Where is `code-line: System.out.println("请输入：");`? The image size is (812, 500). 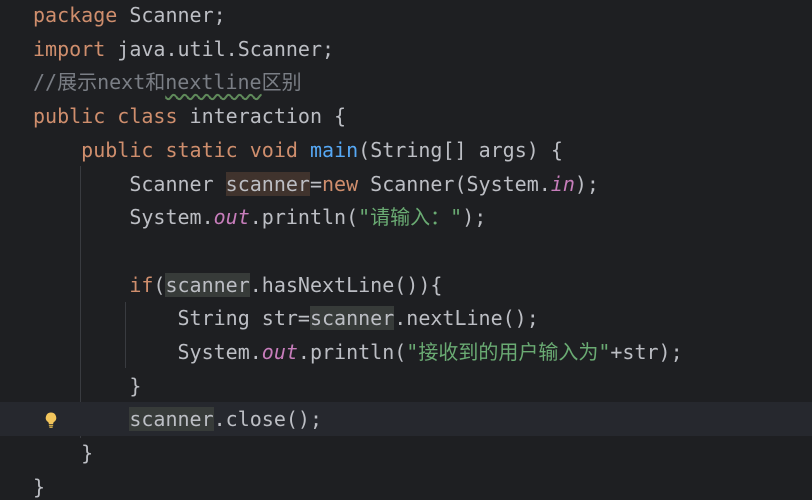 code-line: System.out.println("请输入："); is located at coordinates (406, 217).